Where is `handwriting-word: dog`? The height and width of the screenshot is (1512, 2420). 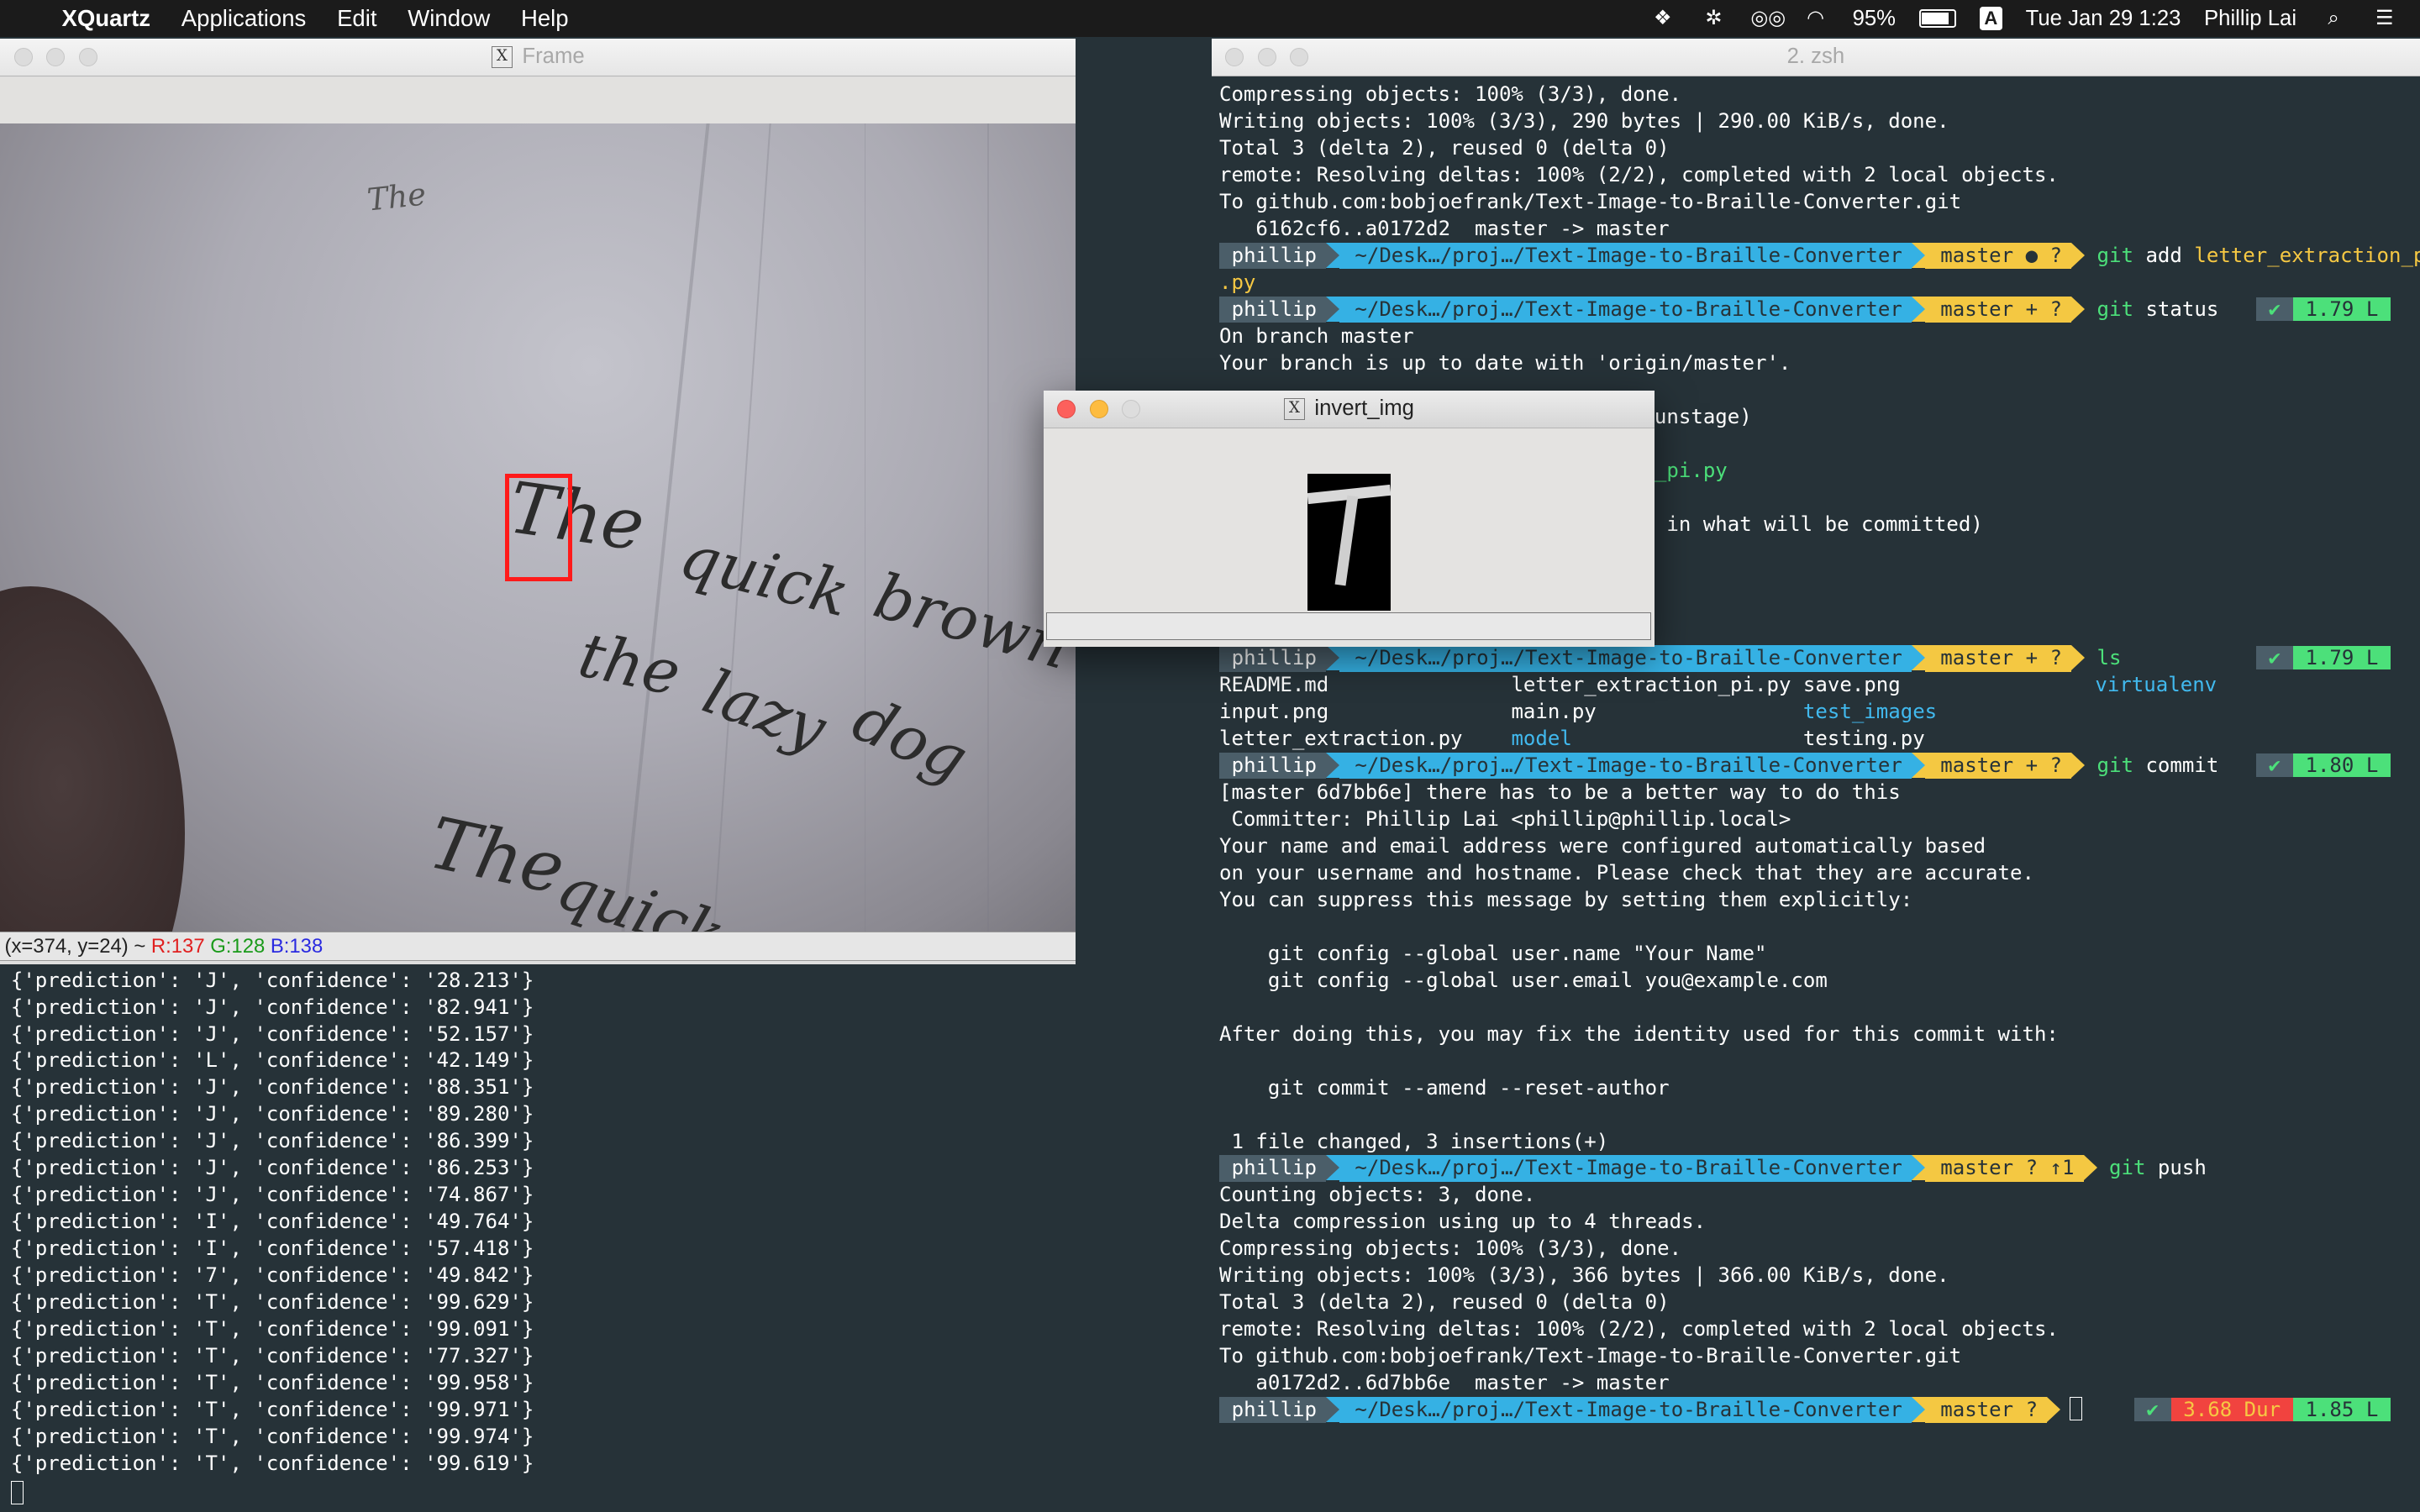
handwriting-word: dog is located at coordinates (910, 739).